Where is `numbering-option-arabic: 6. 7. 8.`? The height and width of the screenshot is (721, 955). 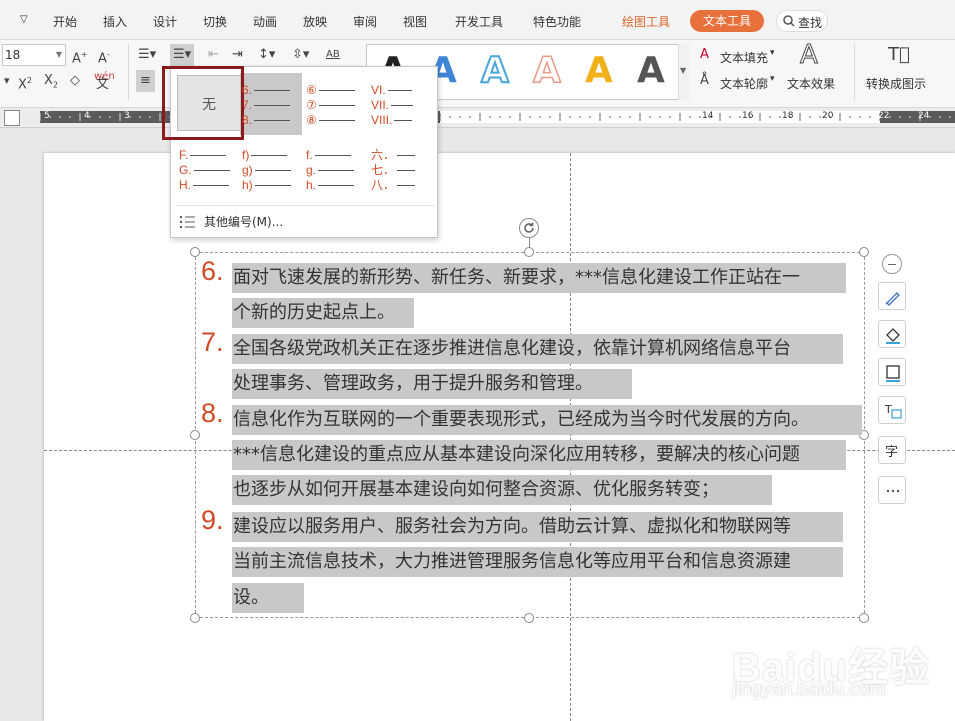 numbering-option-arabic: 6. 7. 8. is located at coordinates (271, 106).